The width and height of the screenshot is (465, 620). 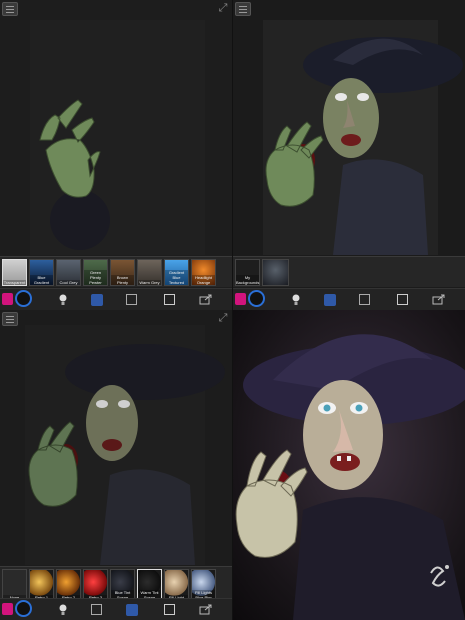 What do you see at coordinates (95, 585) in the screenshot?
I see `light-thumb-3: Retro 3` at bounding box center [95, 585].